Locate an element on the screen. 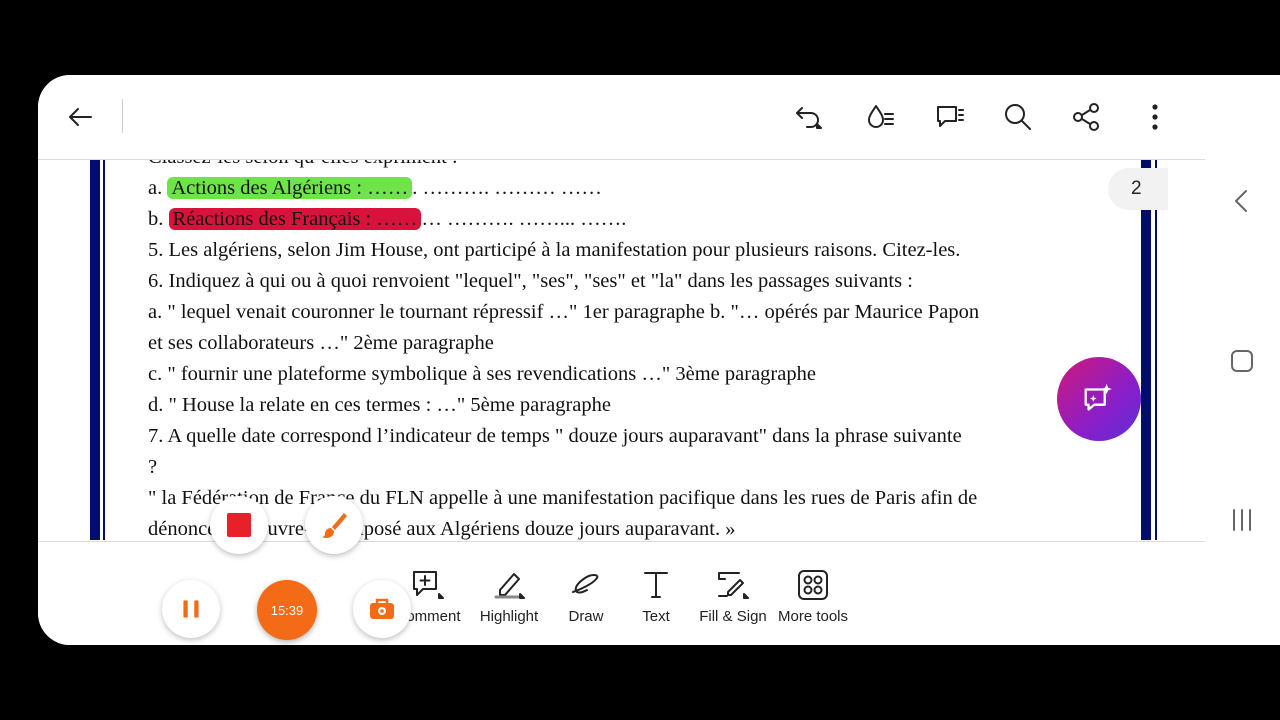 This screenshot has width=1280, height=720. home-square-icon is located at coordinates (1242, 361).